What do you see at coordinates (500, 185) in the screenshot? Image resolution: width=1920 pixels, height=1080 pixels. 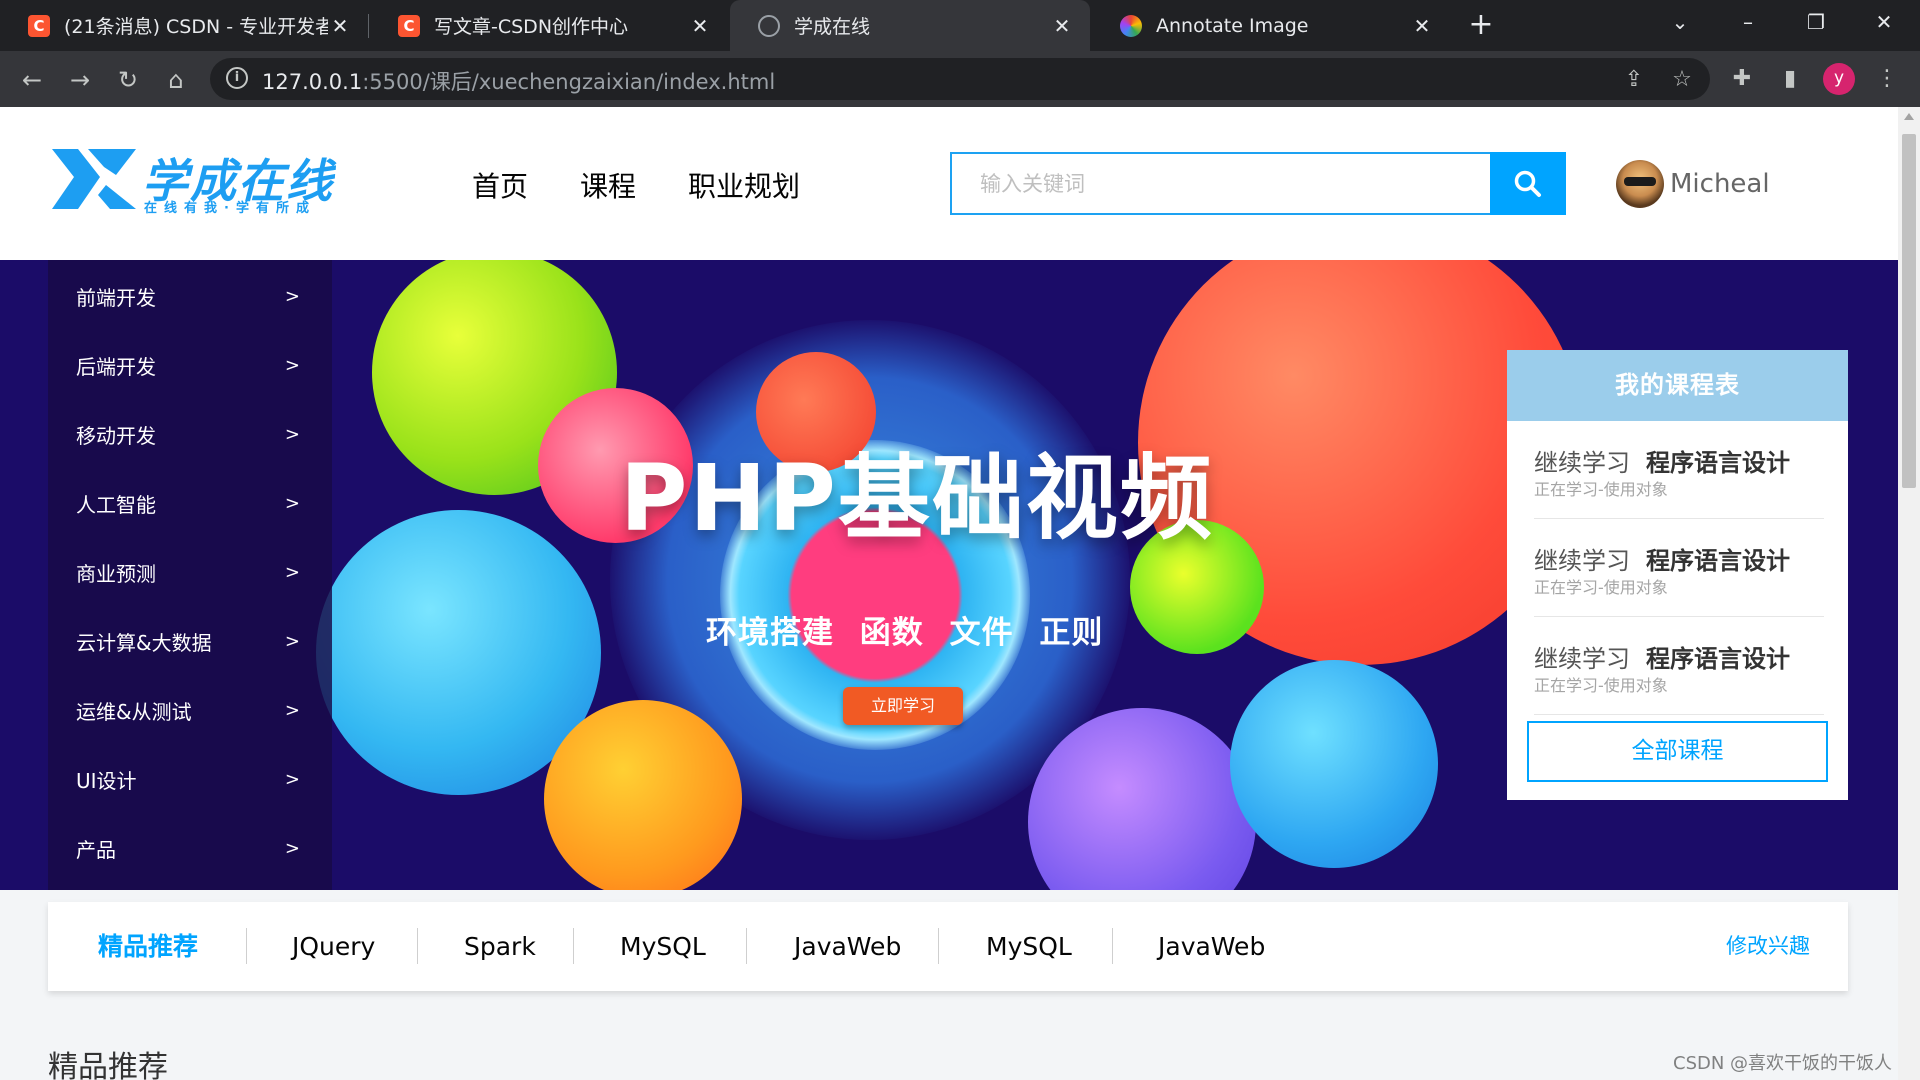 I see `nav-home: 首页` at bounding box center [500, 185].